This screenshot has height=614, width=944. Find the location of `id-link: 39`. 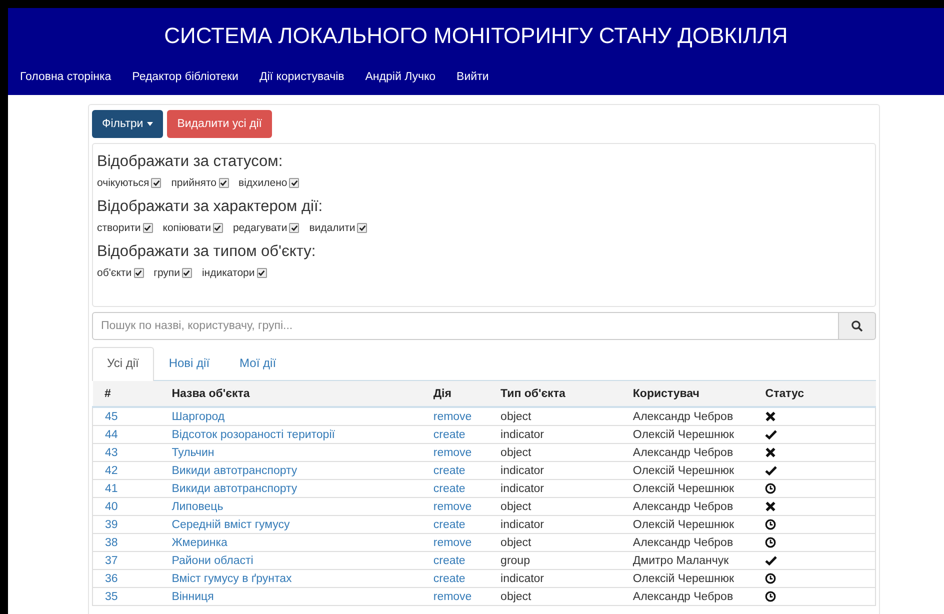

id-link: 39 is located at coordinates (126, 525).